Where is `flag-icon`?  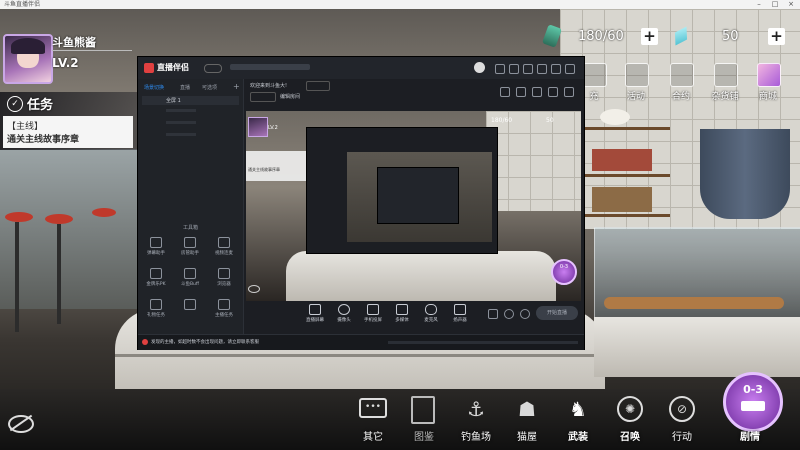
flag-icon is located at coordinates (637, 75).